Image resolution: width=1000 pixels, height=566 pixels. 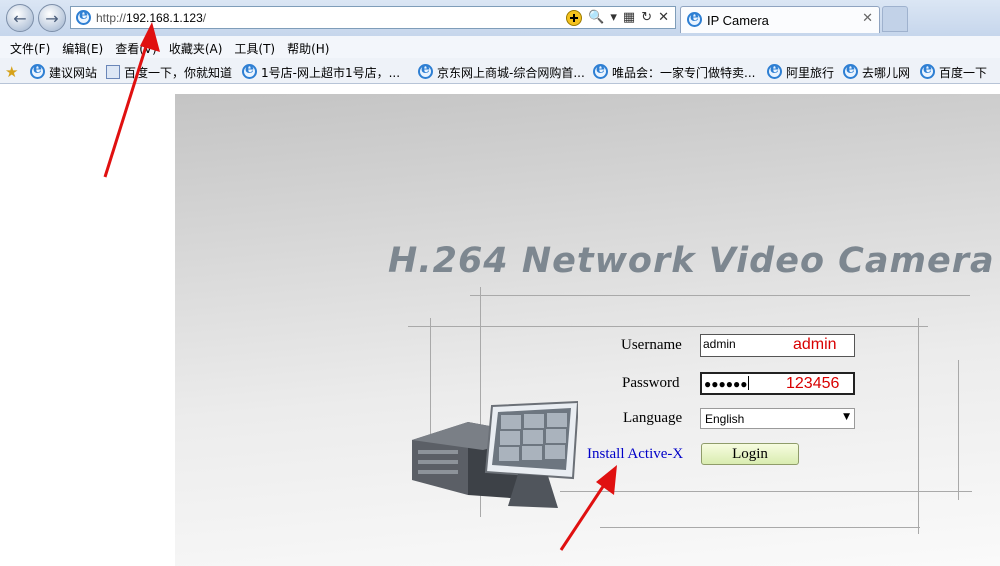 I want to click on username-input: admin admin, so click(x=777, y=345).